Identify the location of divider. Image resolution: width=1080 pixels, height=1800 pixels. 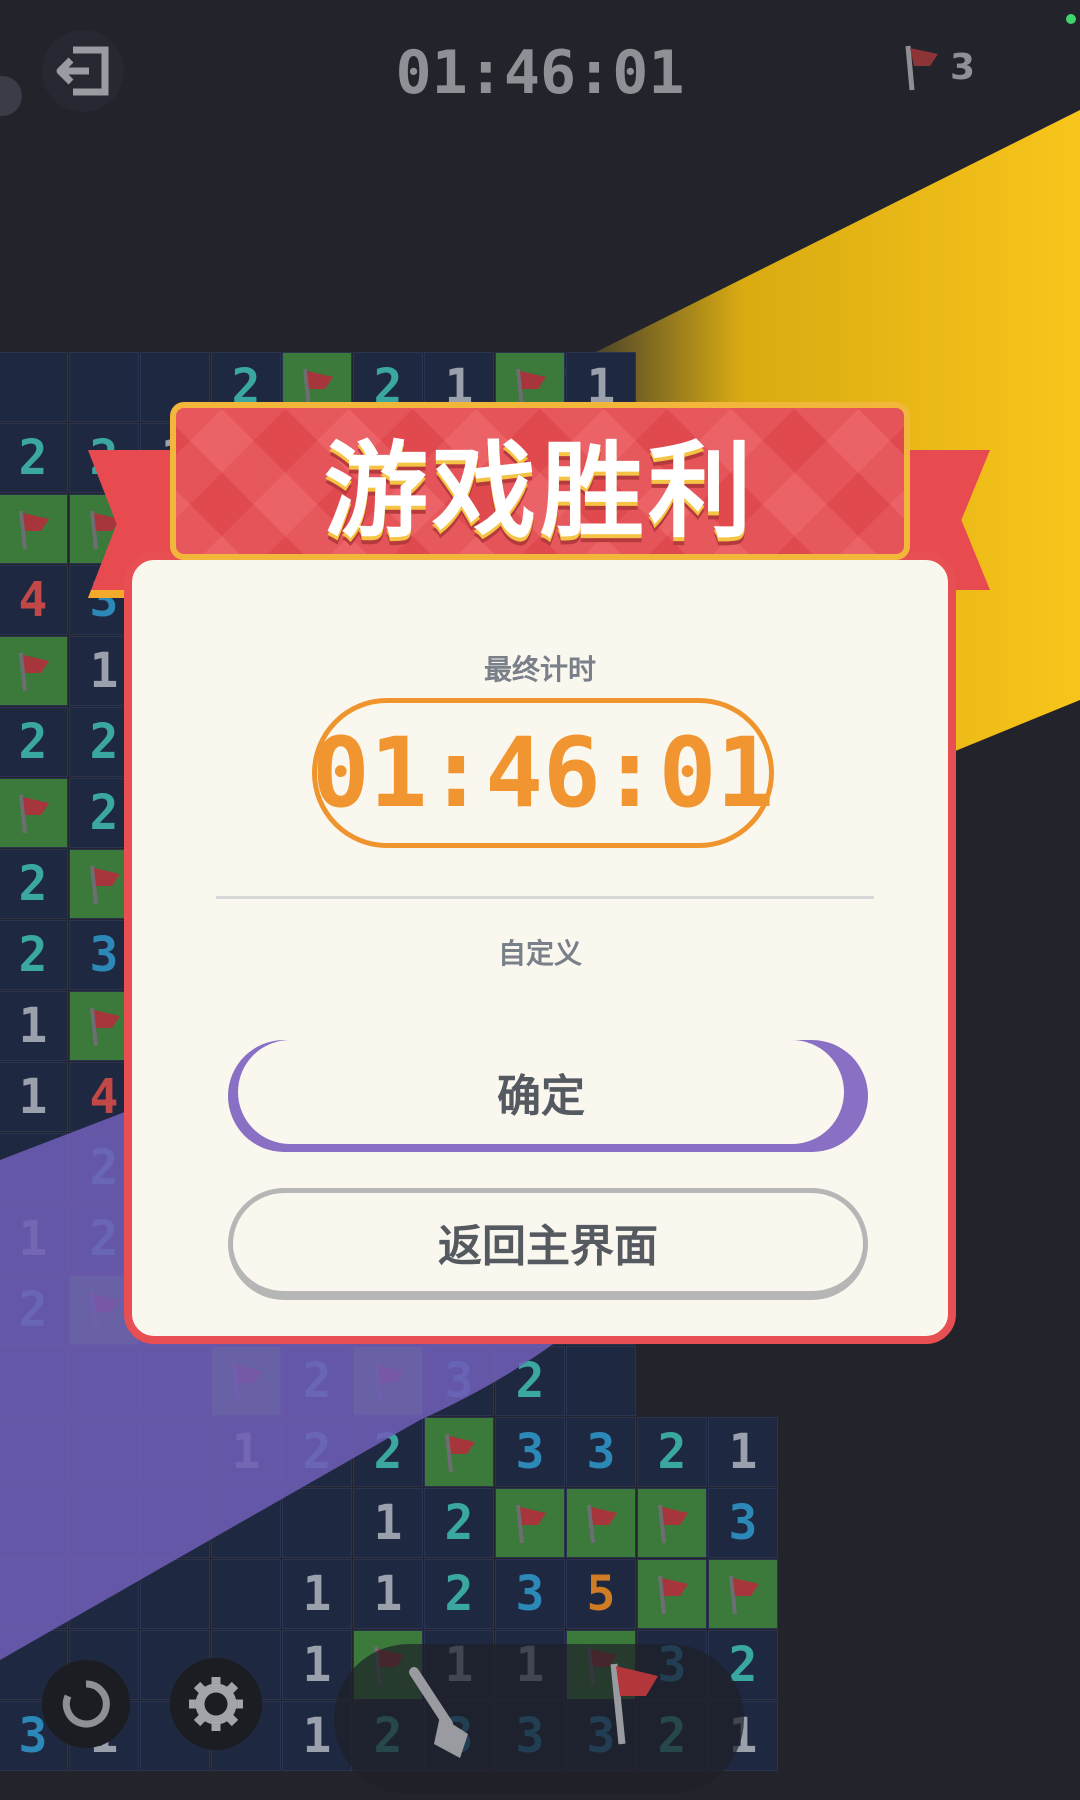
(545, 897).